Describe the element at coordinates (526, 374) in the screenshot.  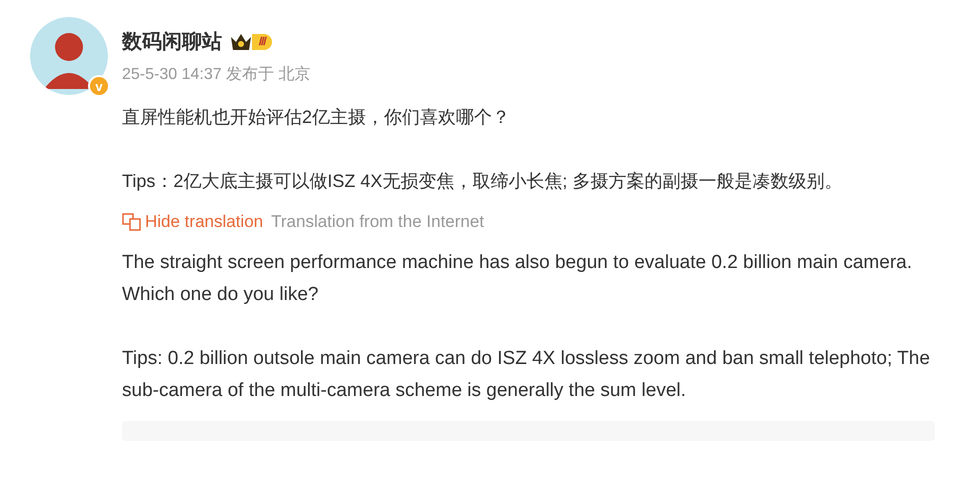
I see `translated-text: Tips: 0.2 billion outsole main camera can do ISZ 4X lossless zoom and ban small telephoto; The sub-camera of the multi-camera scheme is generally the sum level.` at that location.